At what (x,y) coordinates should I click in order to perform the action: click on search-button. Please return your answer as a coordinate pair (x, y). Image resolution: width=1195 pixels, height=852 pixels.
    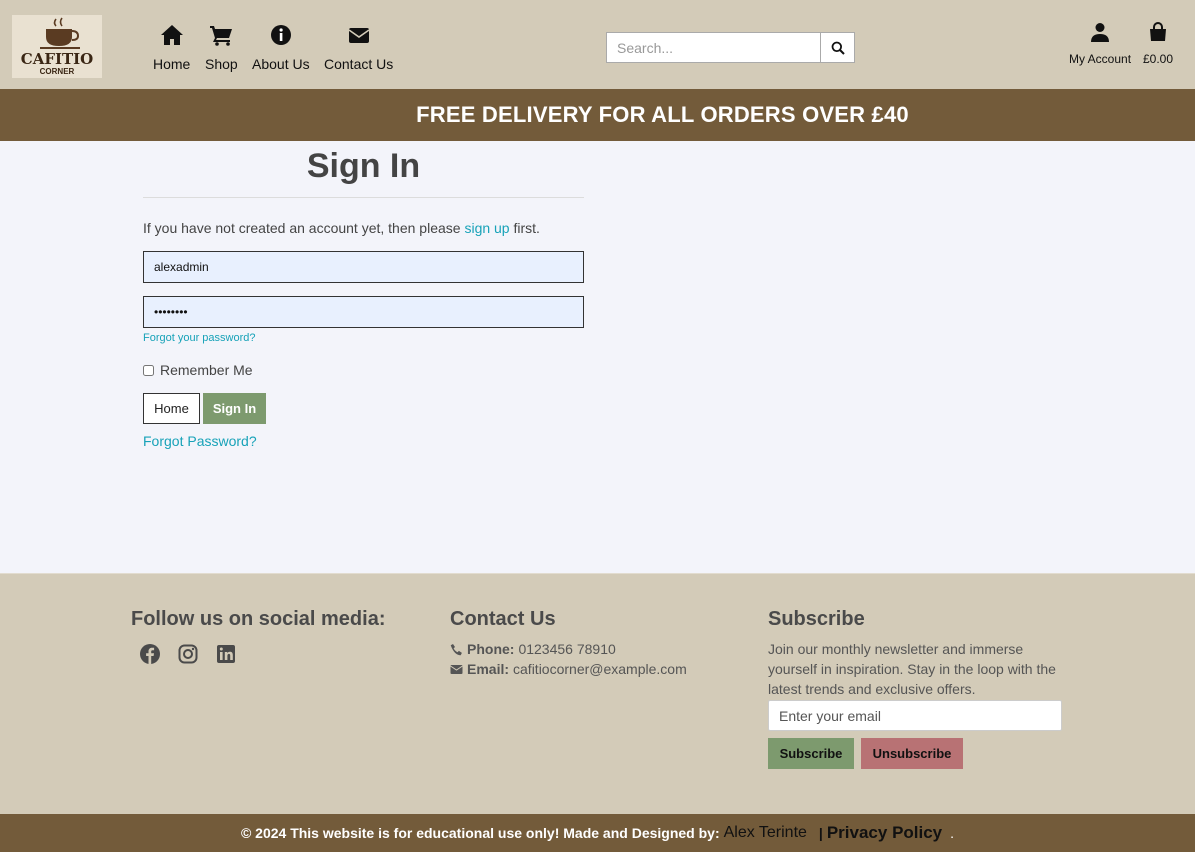
    Looking at the image, I should click on (837, 47).